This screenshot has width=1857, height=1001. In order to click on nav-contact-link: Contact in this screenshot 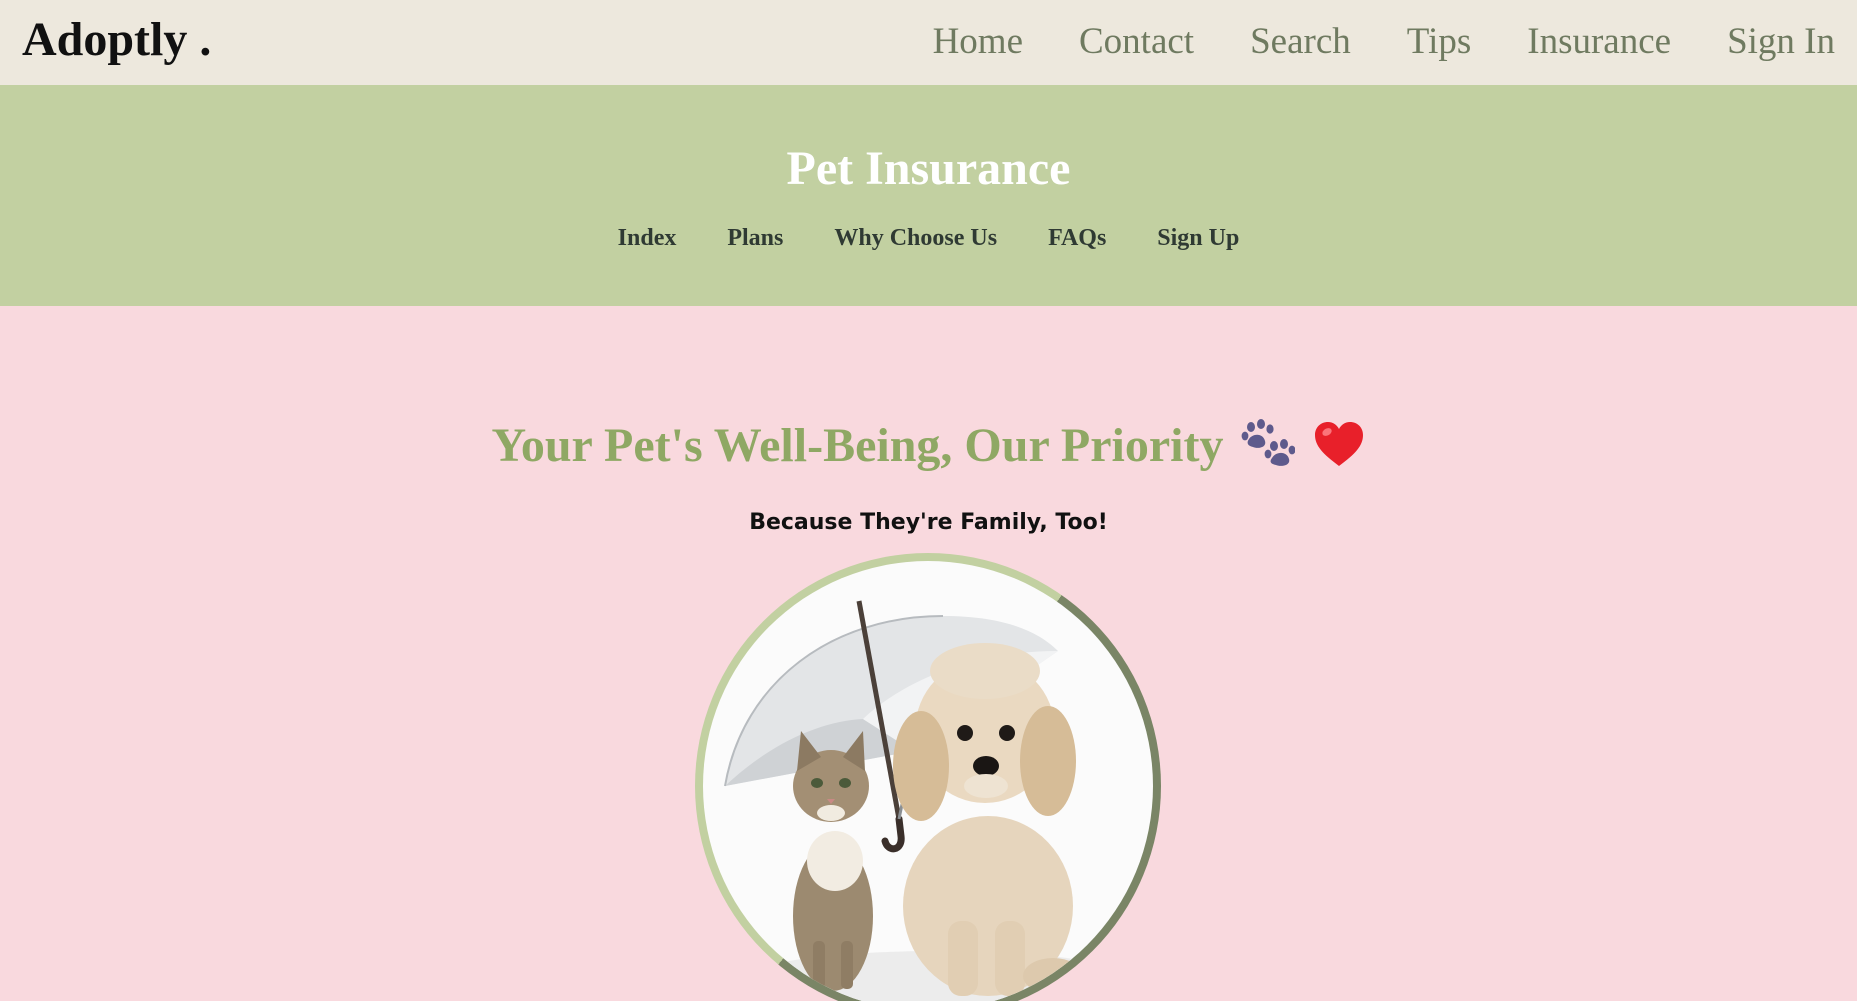, I will do `click(1136, 42)`.